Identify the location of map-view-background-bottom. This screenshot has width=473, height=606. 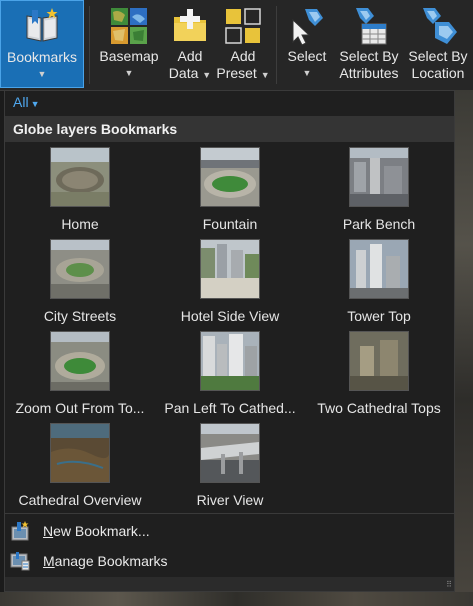
(236, 599).